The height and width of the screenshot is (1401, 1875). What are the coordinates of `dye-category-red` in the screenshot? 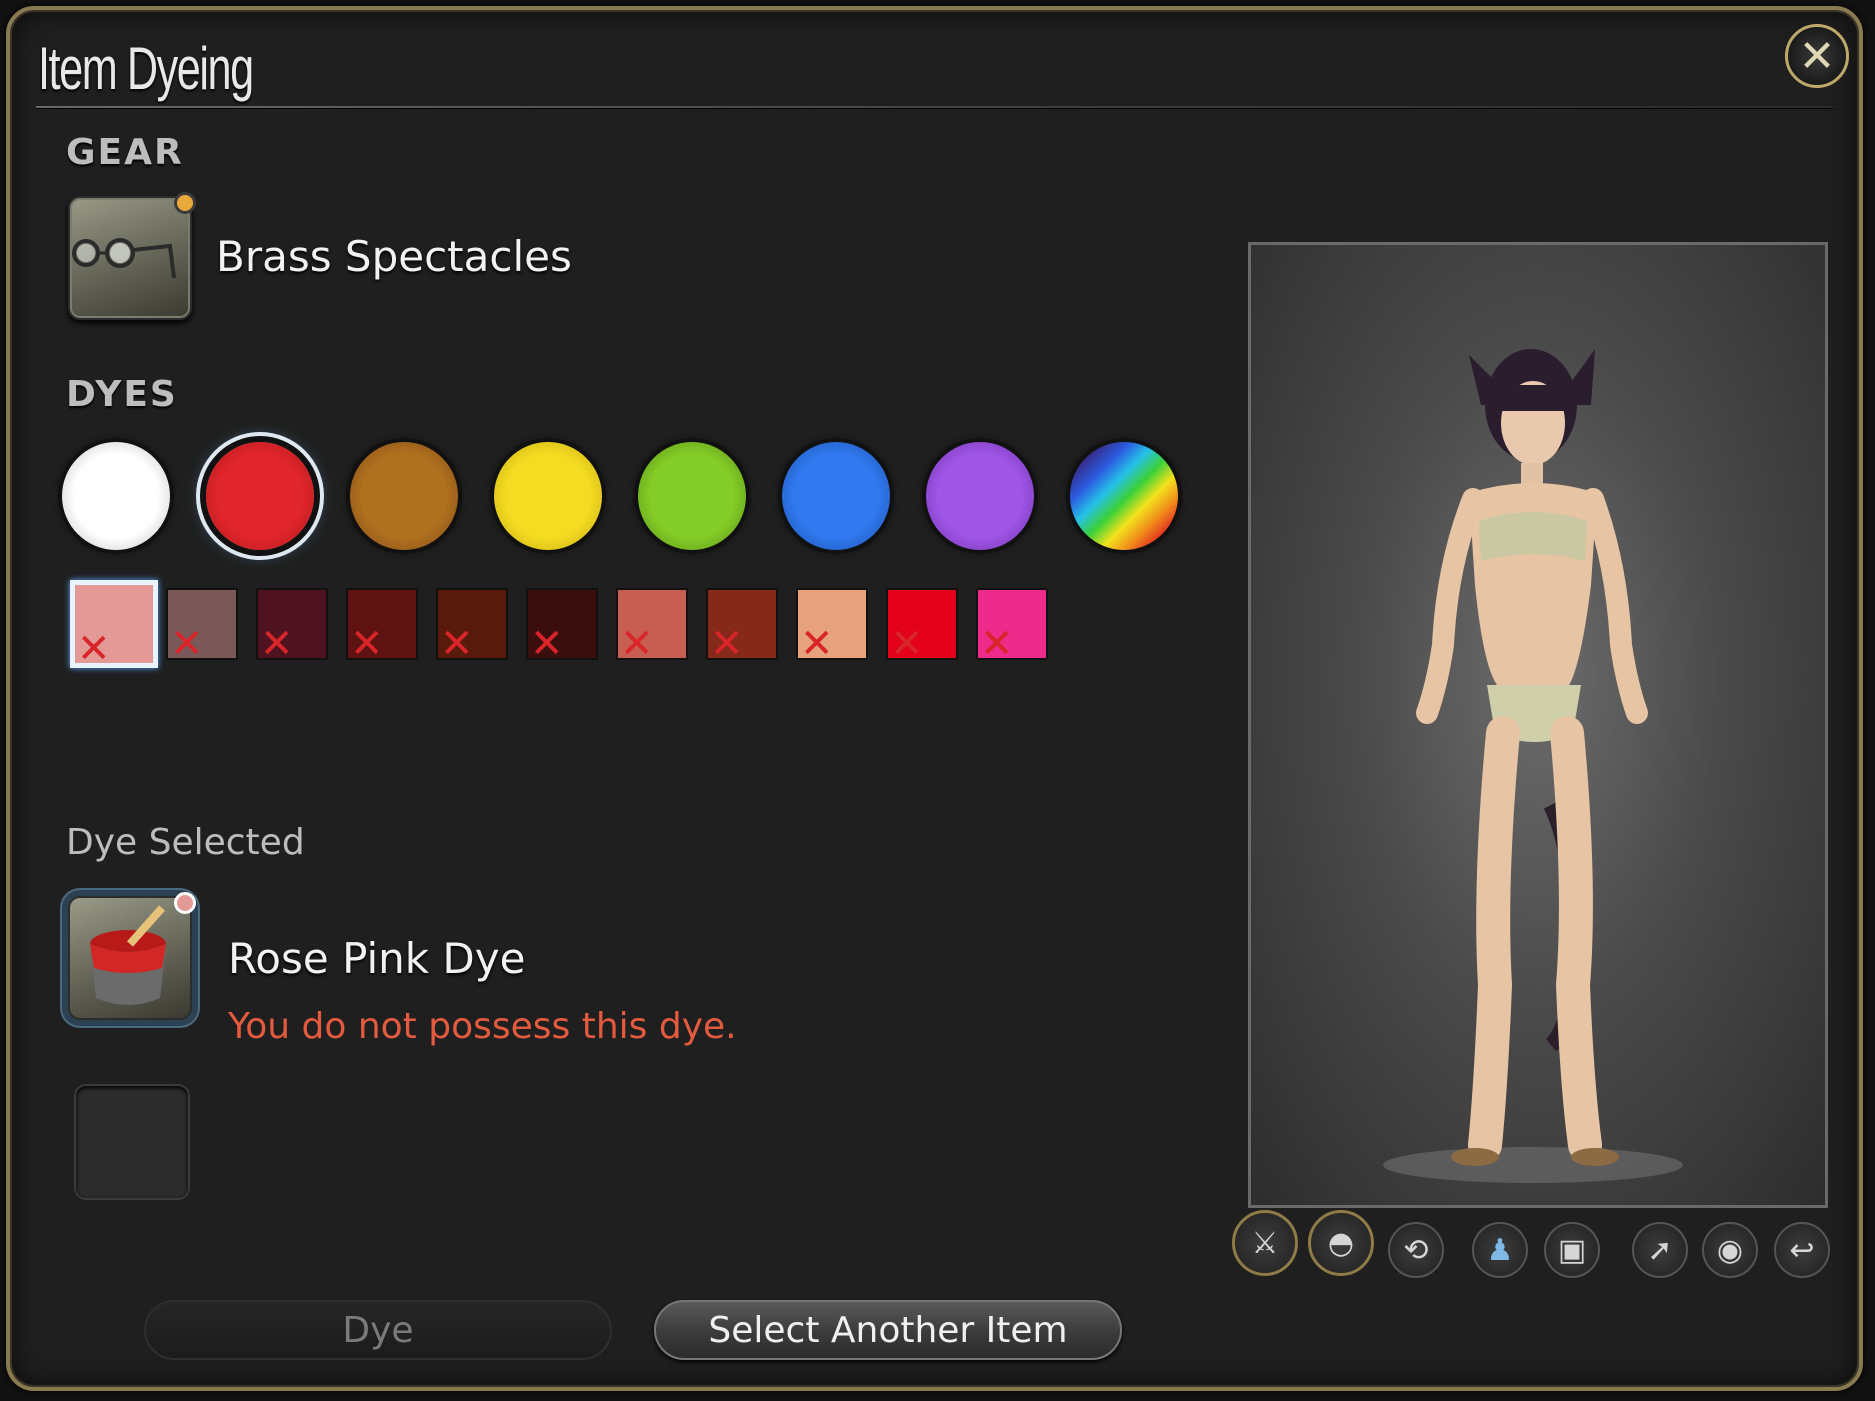 It's located at (260, 496).